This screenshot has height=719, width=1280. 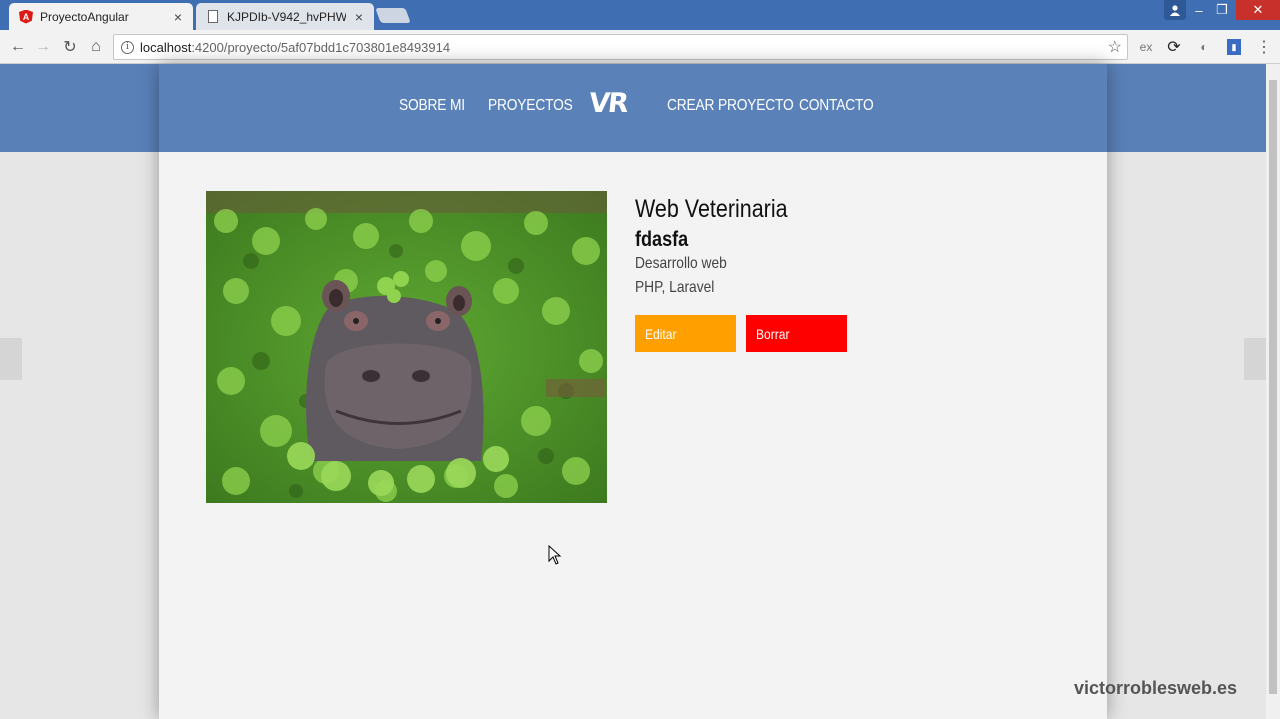 I want to click on sync-icon: ⟳, so click(x=1174, y=47).